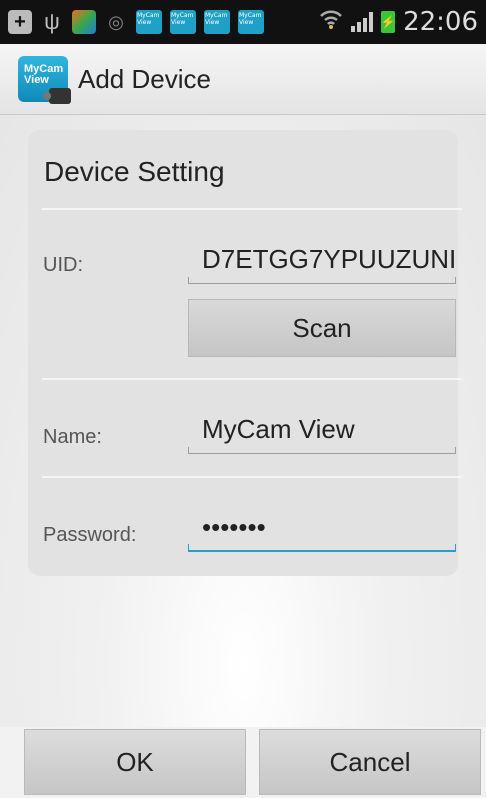  Describe the element at coordinates (84, 22) in the screenshot. I see `app-notification-icon` at that location.